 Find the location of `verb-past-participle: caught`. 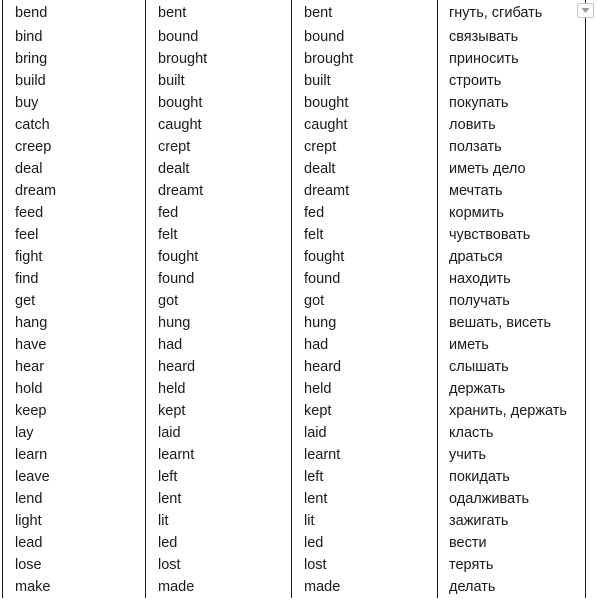

verb-past-participle: caught is located at coordinates (364, 125).